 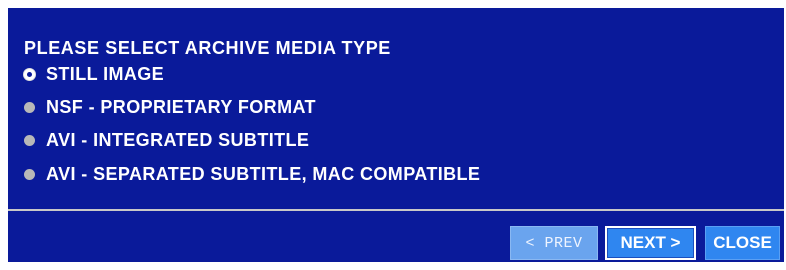 I want to click on option-label: AVI - SEPARATED SUBTITLE, MAC COMPATIBLE, so click(x=263, y=174).